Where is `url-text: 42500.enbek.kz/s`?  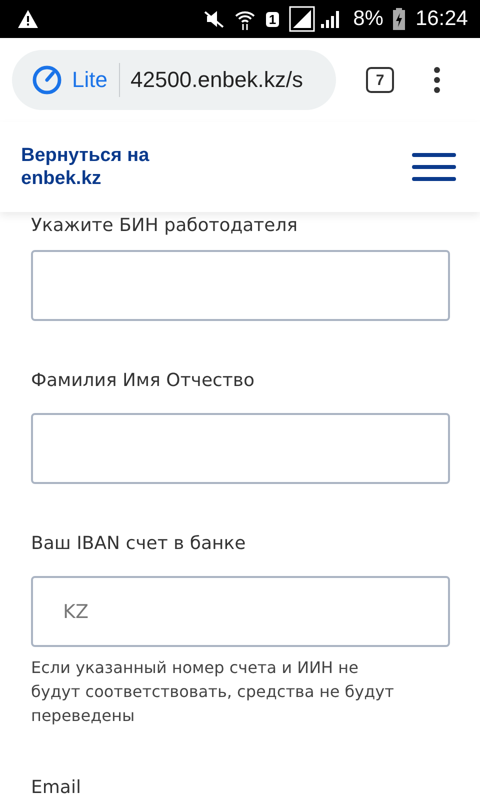
url-text: 42500.enbek.kz/s is located at coordinates (216, 80).